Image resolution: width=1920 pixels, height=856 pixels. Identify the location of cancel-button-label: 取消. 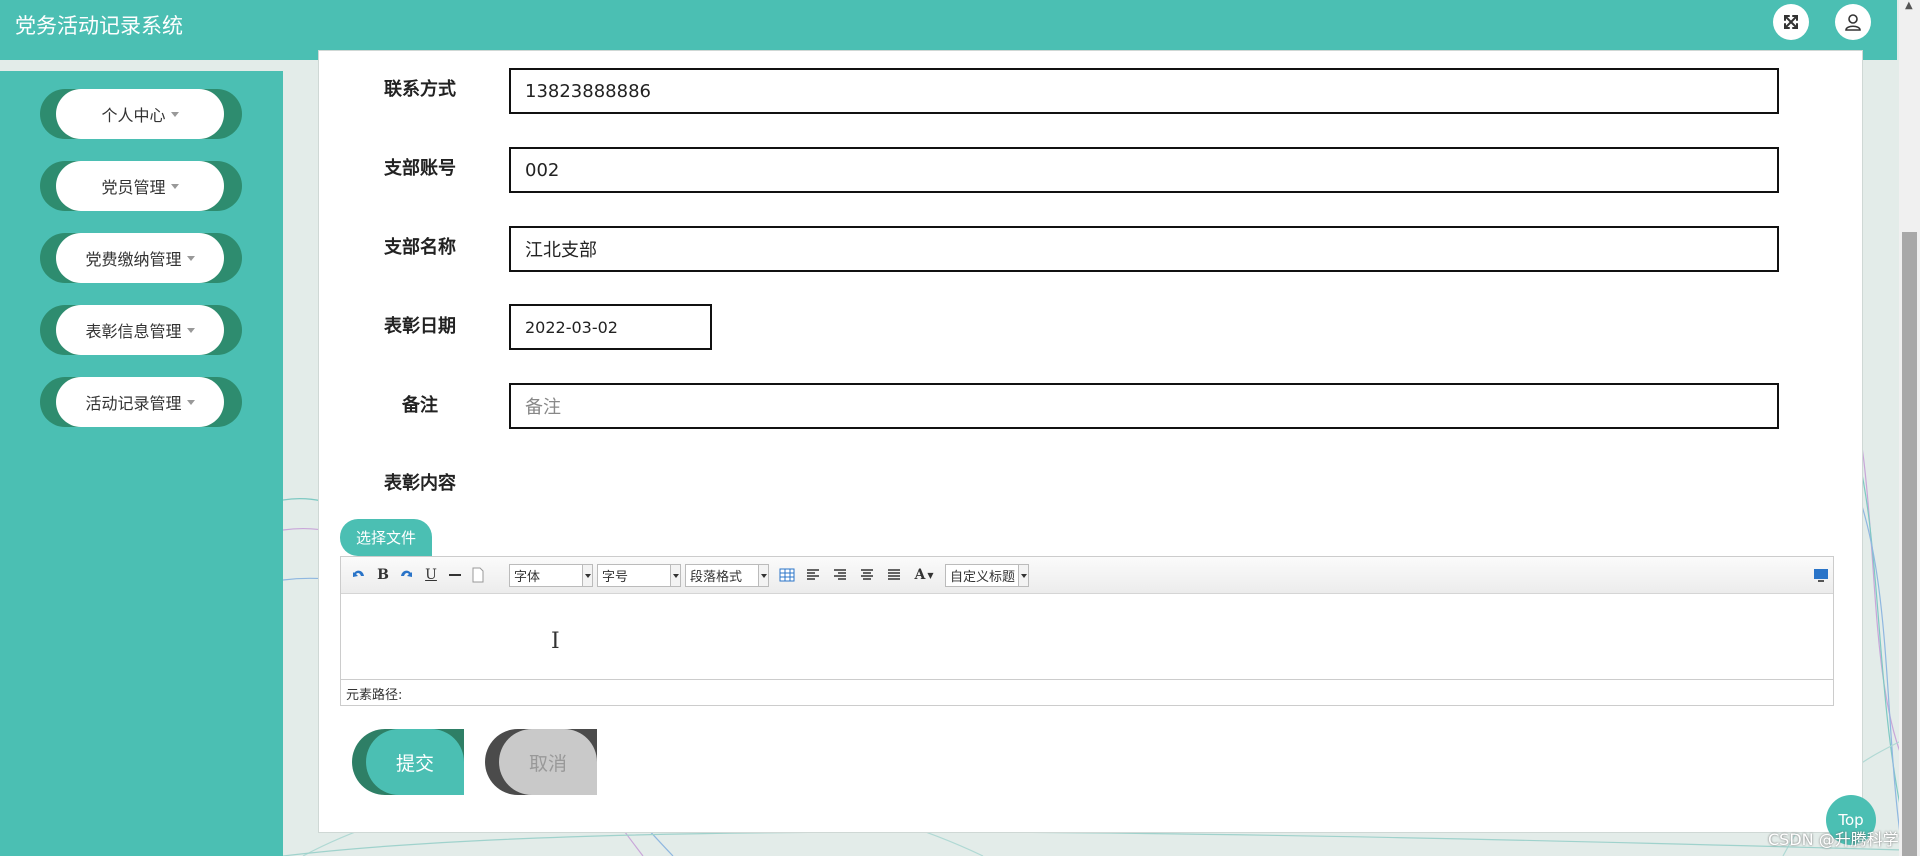
(548, 762).